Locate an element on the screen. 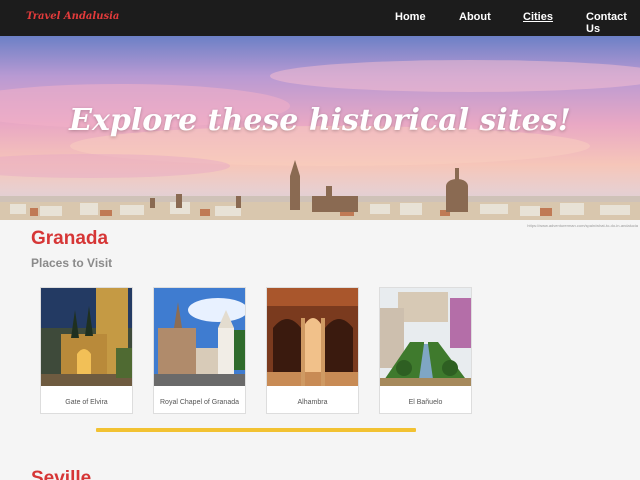 Image resolution: width=640 pixels, height=480 pixels. place-card-royal-chapel: Royal Chapel of Granada is located at coordinates (199, 350).